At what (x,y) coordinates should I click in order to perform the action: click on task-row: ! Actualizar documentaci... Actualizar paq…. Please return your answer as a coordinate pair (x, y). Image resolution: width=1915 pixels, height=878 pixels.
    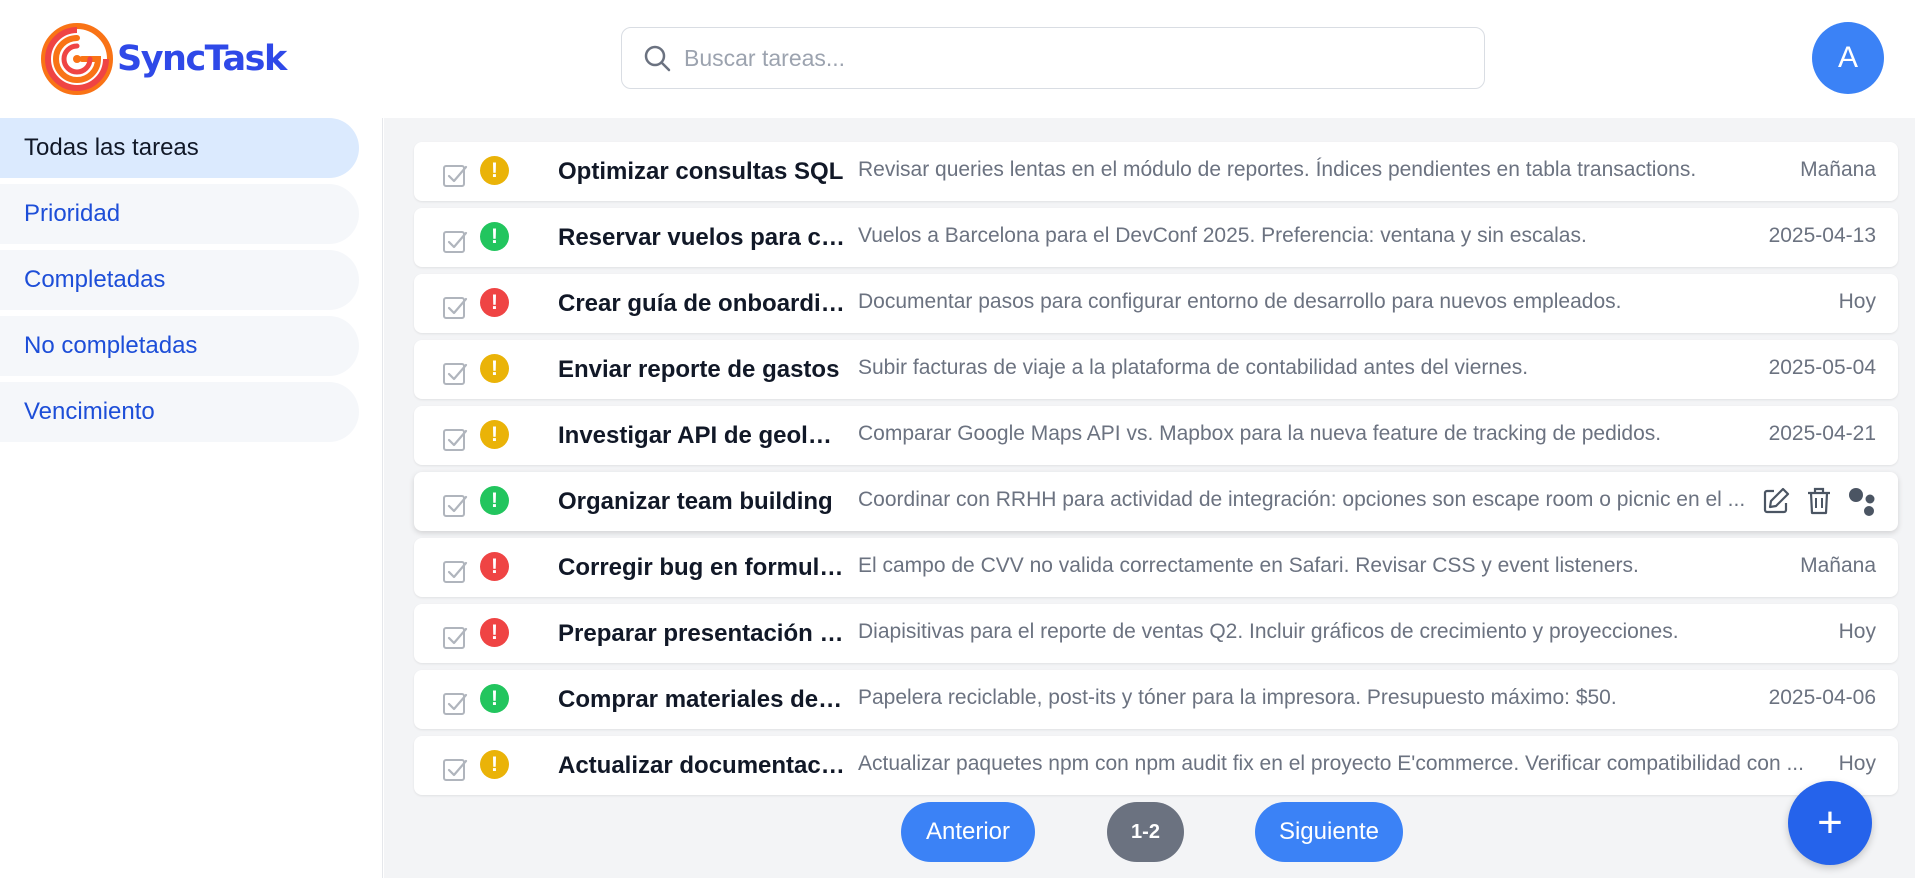
    Looking at the image, I should click on (1156, 765).